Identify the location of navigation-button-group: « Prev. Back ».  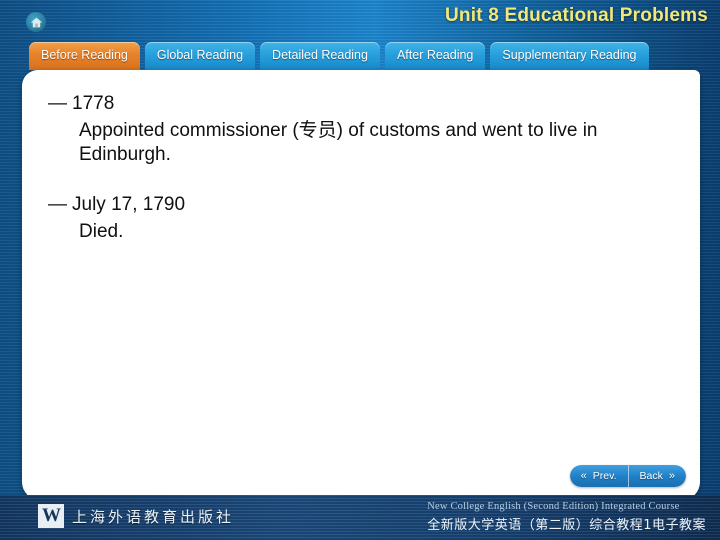
(627, 476).